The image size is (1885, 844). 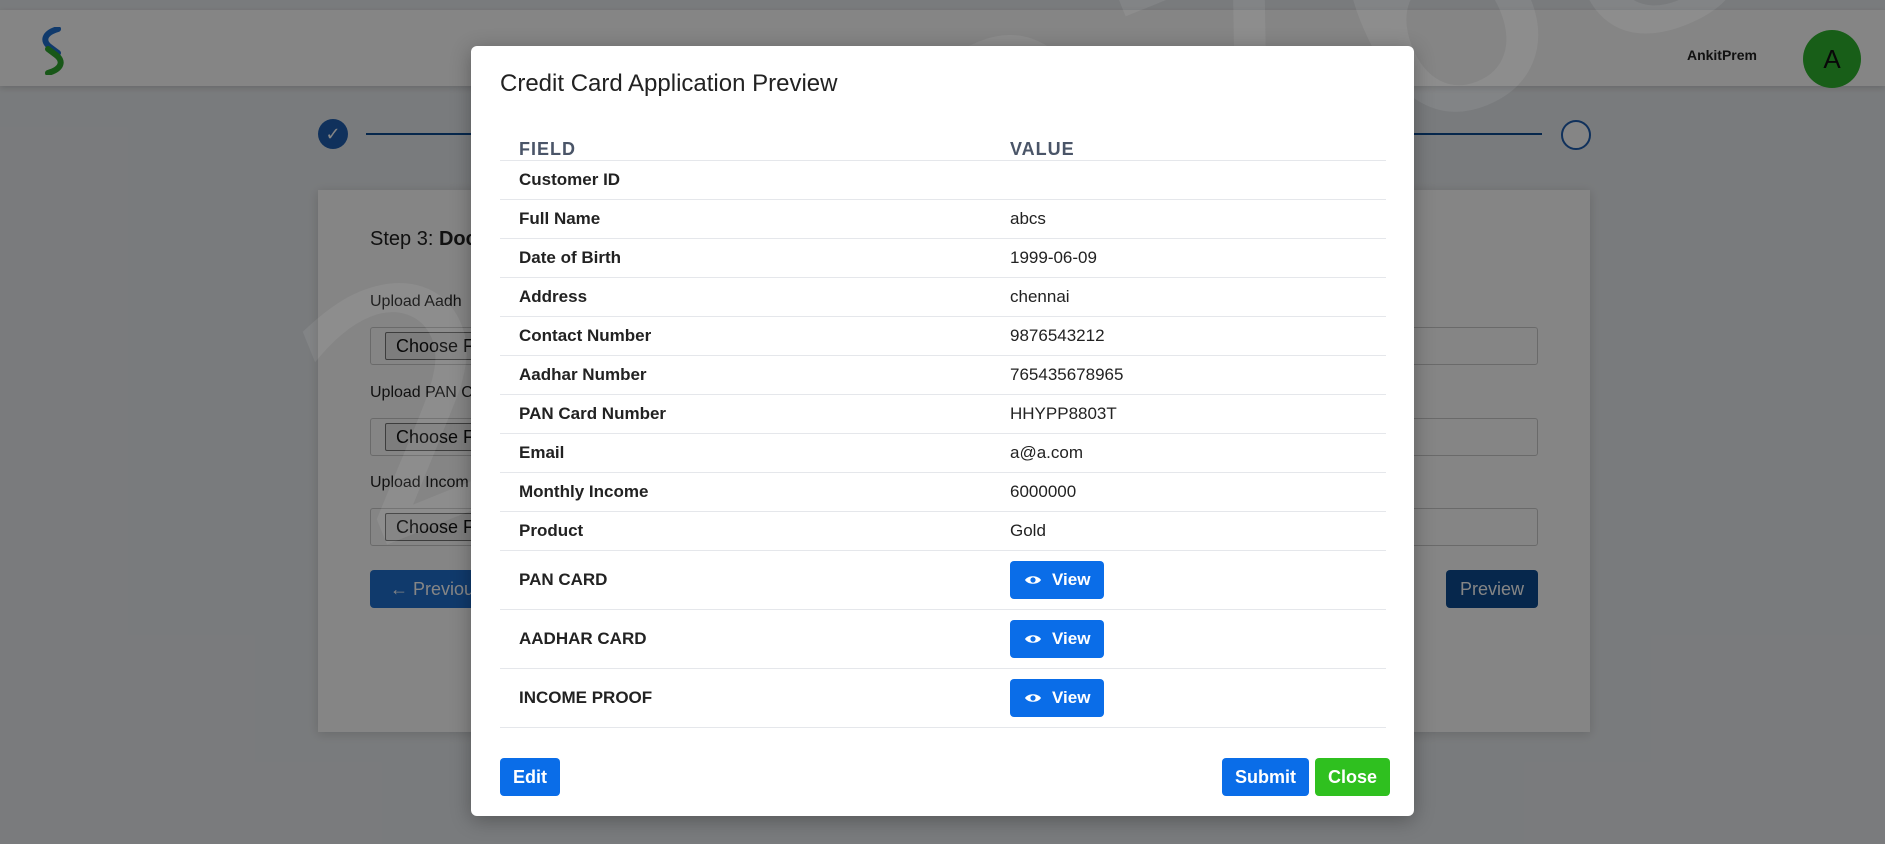 What do you see at coordinates (1057, 639) in the screenshot?
I see `view-aadhar-card-button: View` at bounding box center [1057, 639].